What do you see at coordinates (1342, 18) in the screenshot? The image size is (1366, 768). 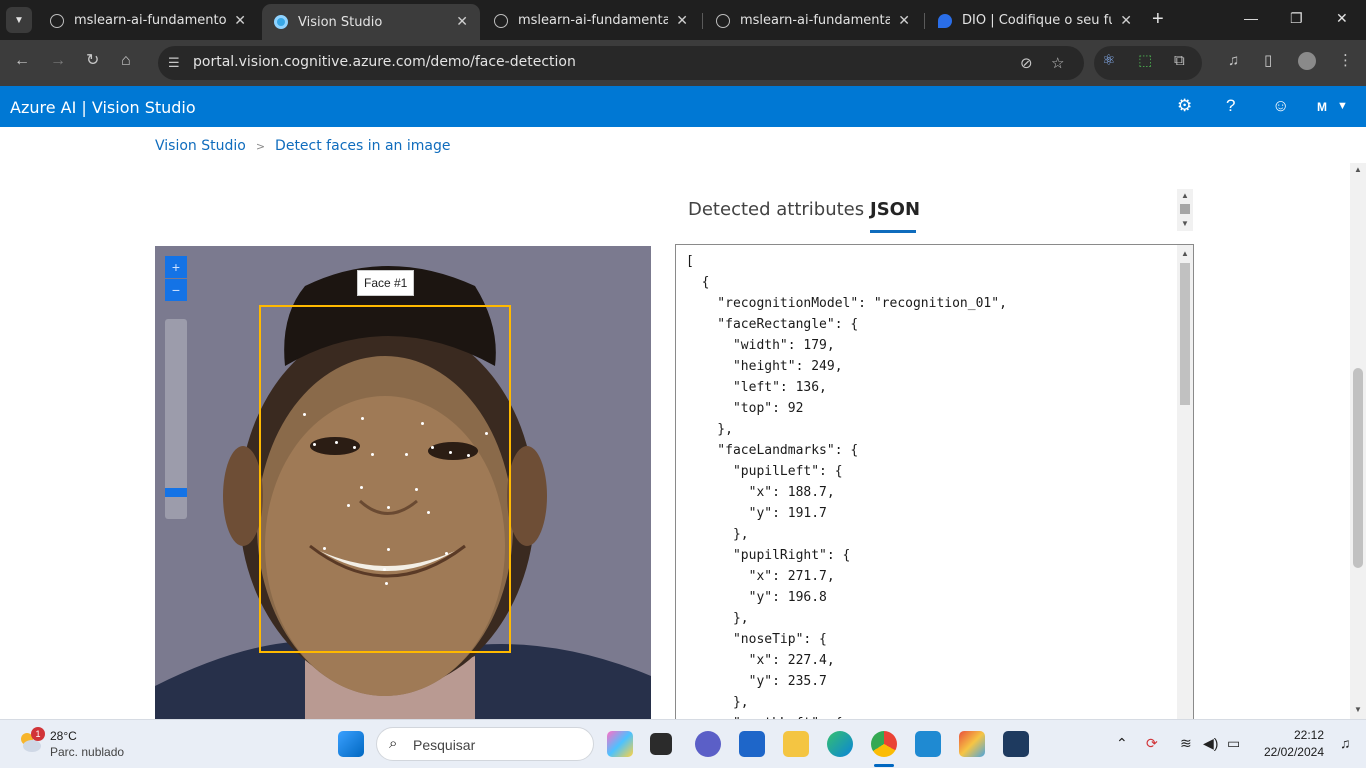 I see `close-window-button: ✕` at bounding box center [1342, 18].